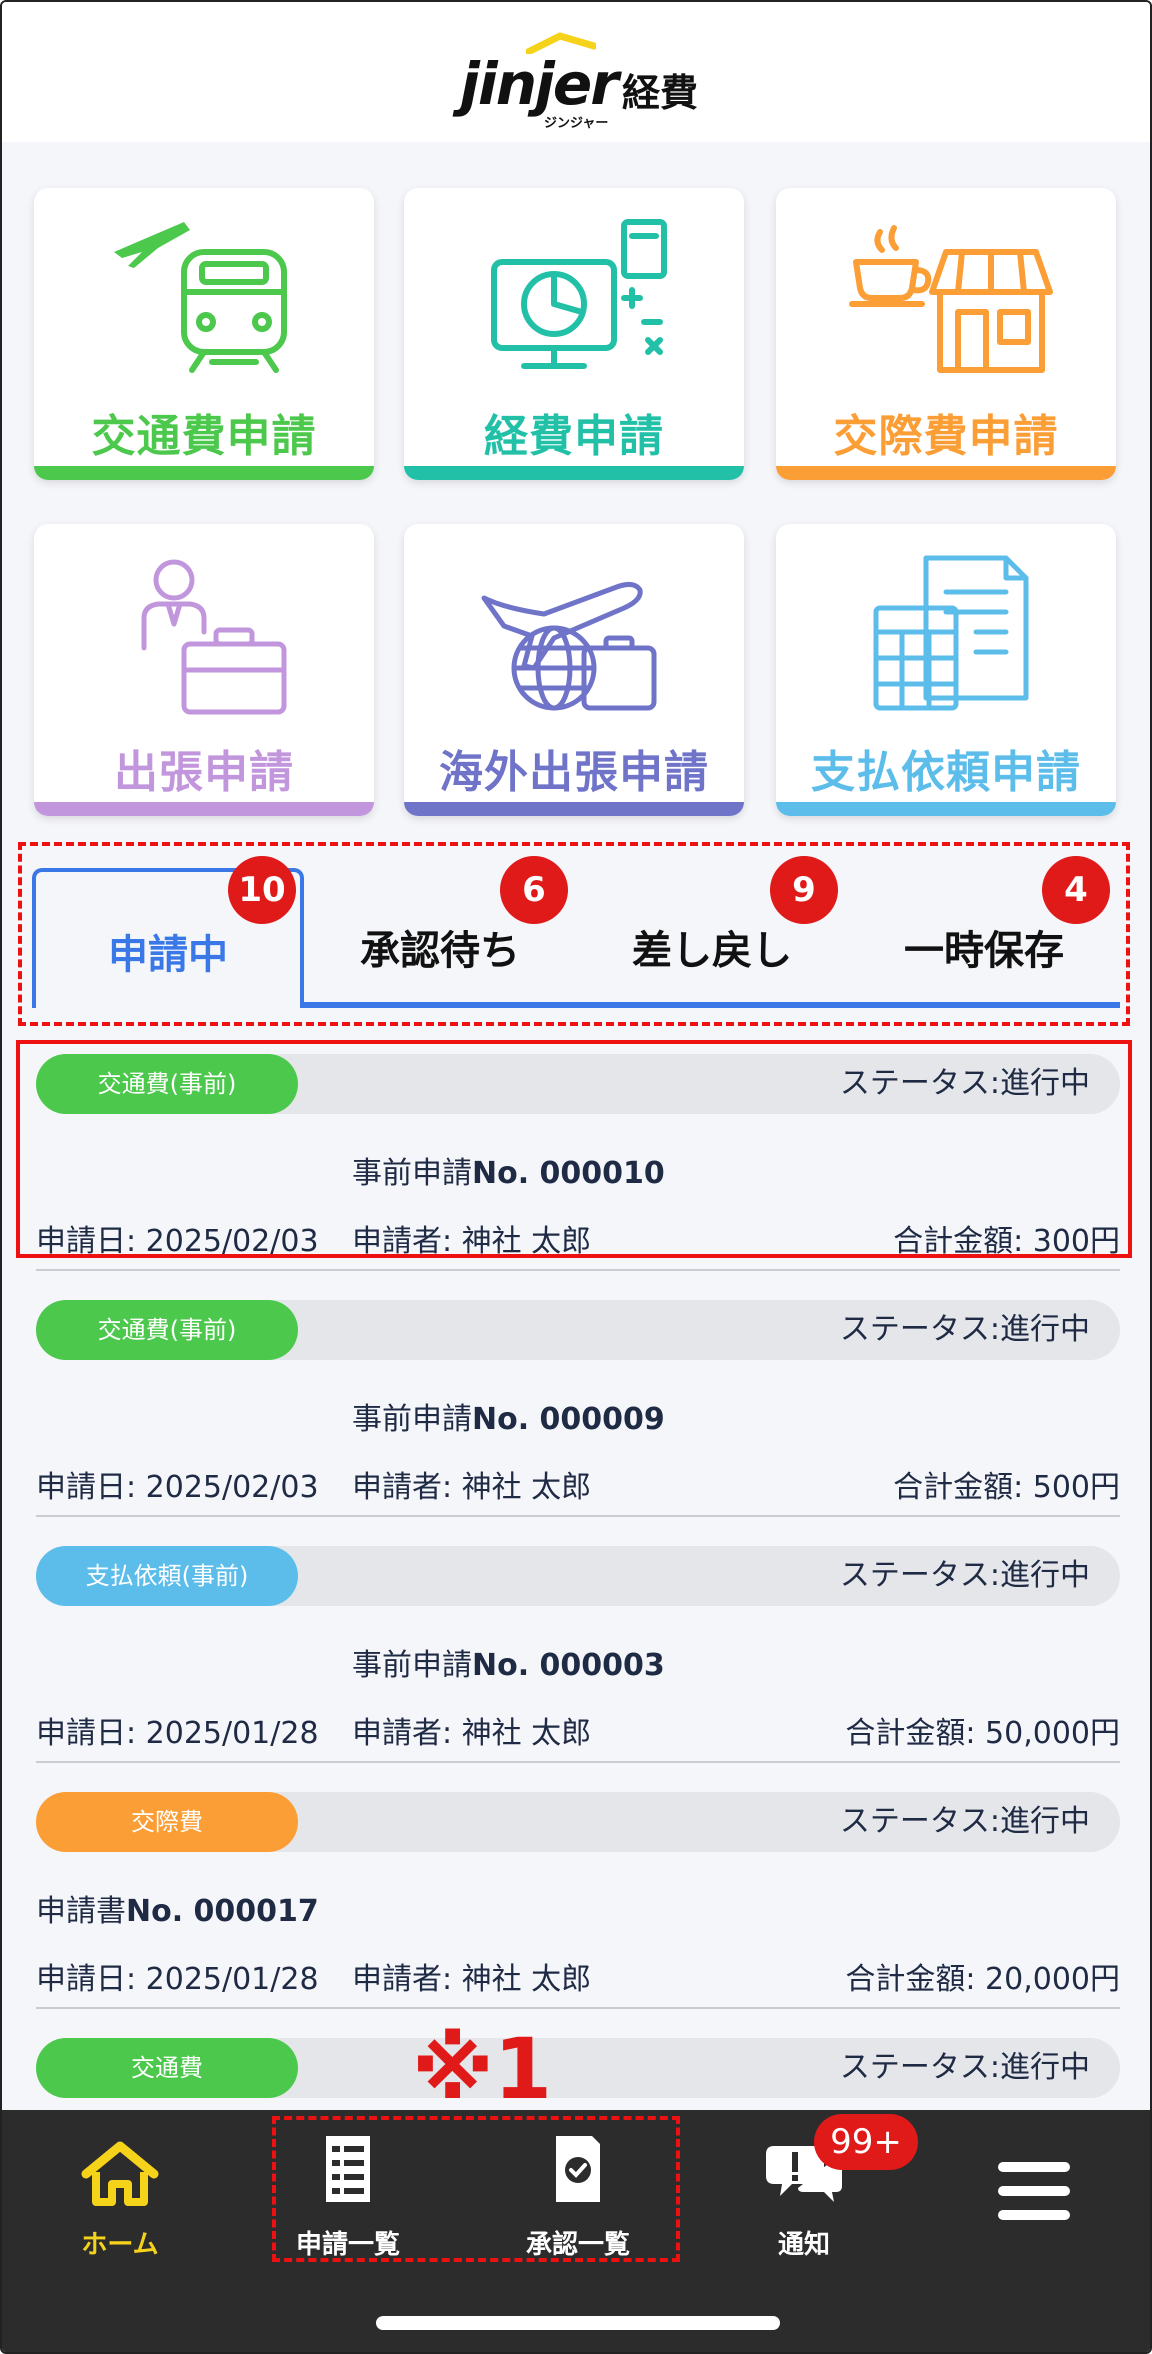 The height and width of the screenshot is (2354, 1152). I want to click on logo-keihi-text: 経費, so click(660, 93).